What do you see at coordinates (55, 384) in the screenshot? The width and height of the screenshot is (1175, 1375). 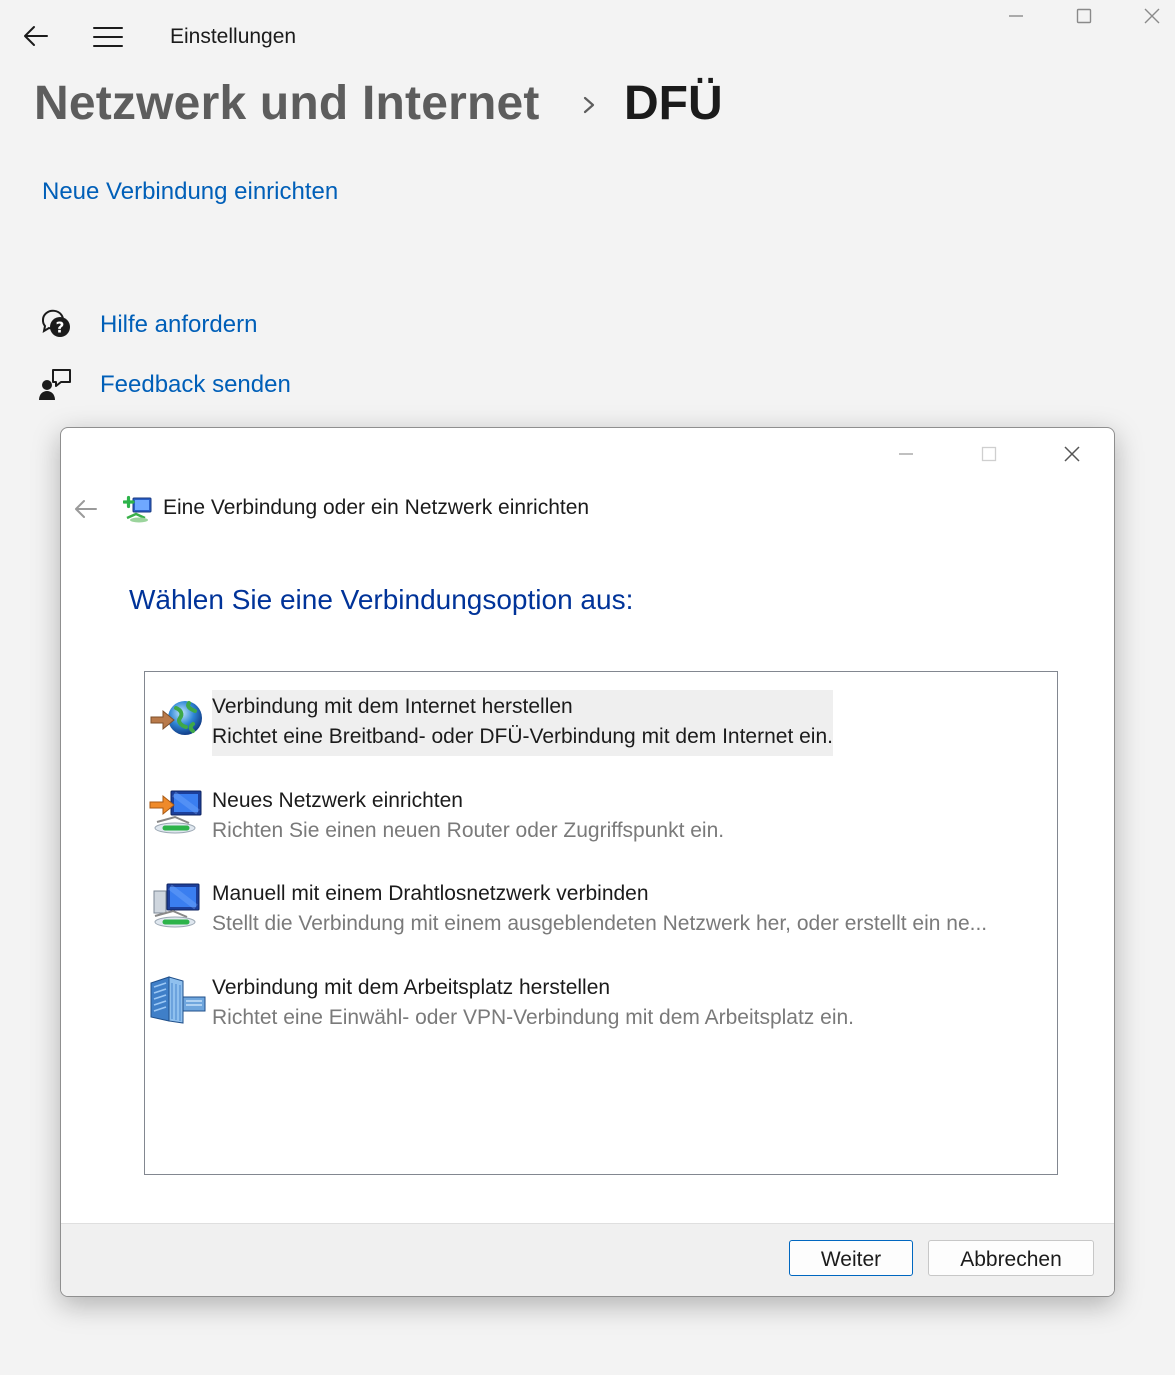 I see `feedback-icon` at bounding box center [55, 384].